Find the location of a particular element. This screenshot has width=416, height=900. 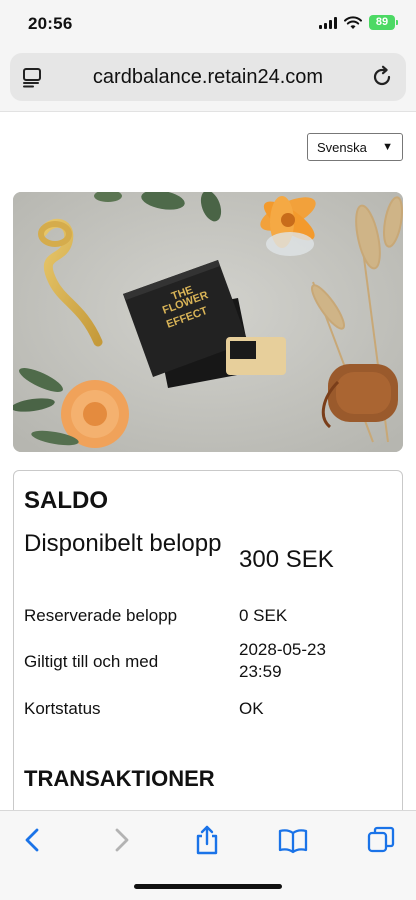

browser-chrome: cardbalance.retain24.com is located at coordinates (208, 81).